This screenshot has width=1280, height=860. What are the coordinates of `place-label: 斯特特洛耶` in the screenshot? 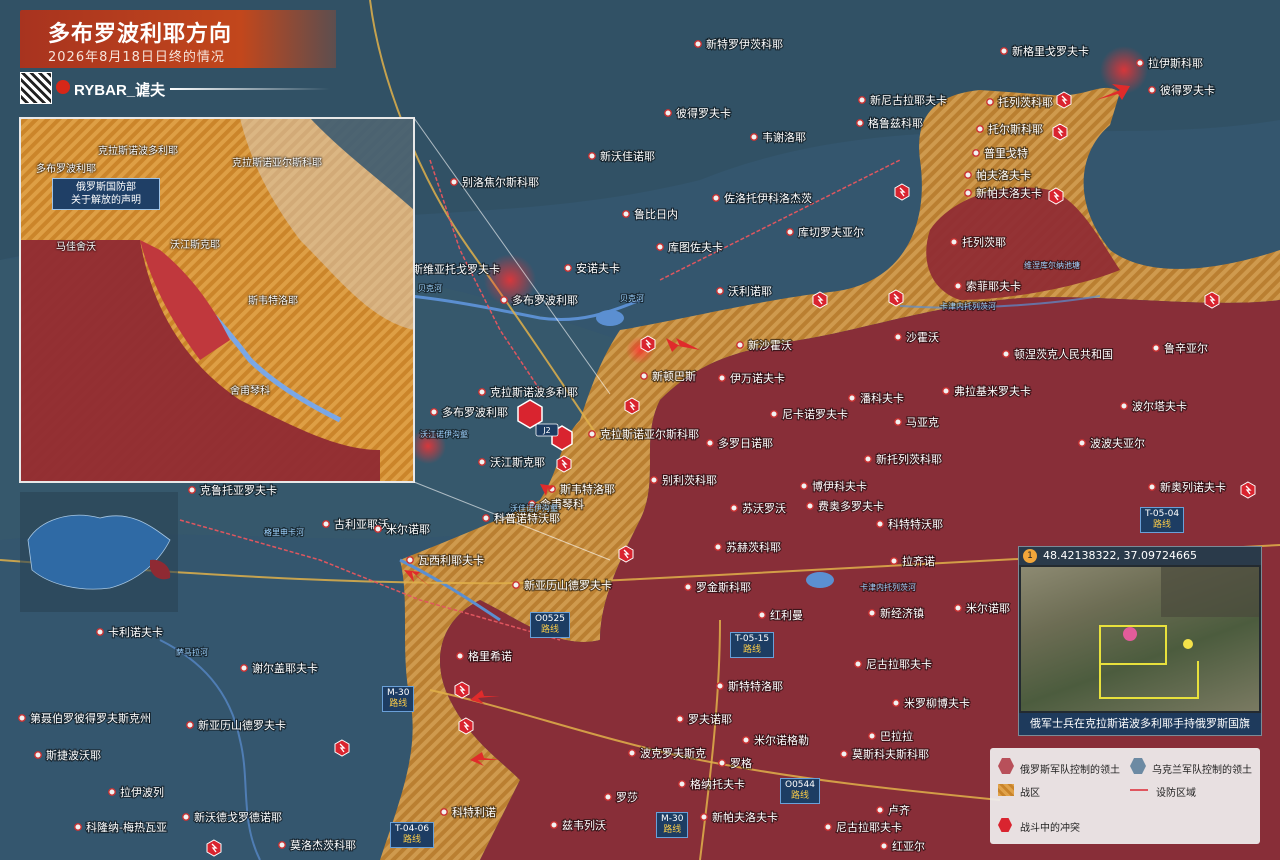 It's located at (755, 686).